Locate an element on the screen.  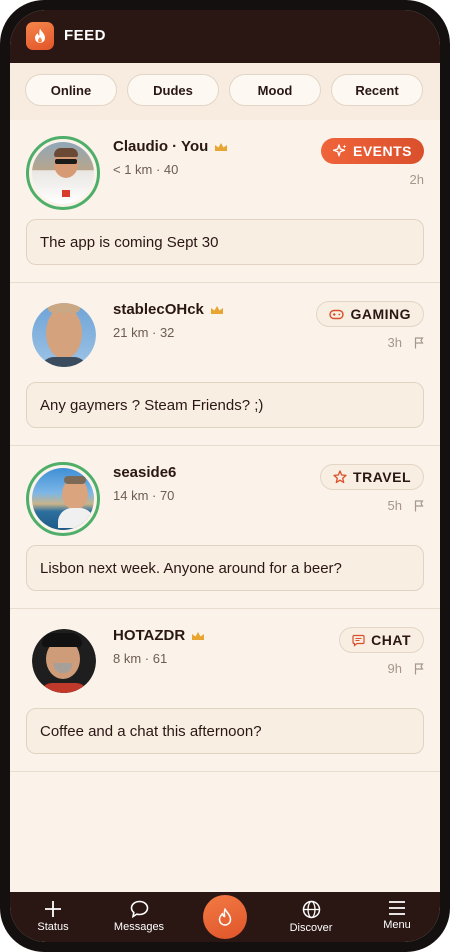
post-time: 5h is located at coordinates (406, 505).